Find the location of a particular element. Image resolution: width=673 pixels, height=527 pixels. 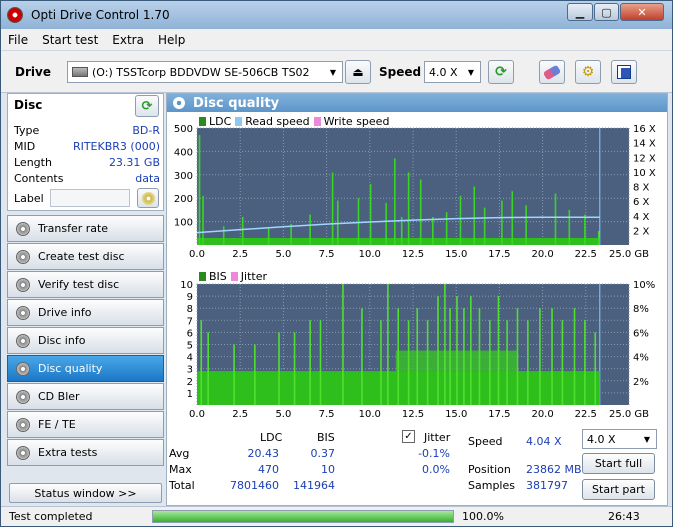

refresh-icon: ⟳ is located at coordinates (147, 106).